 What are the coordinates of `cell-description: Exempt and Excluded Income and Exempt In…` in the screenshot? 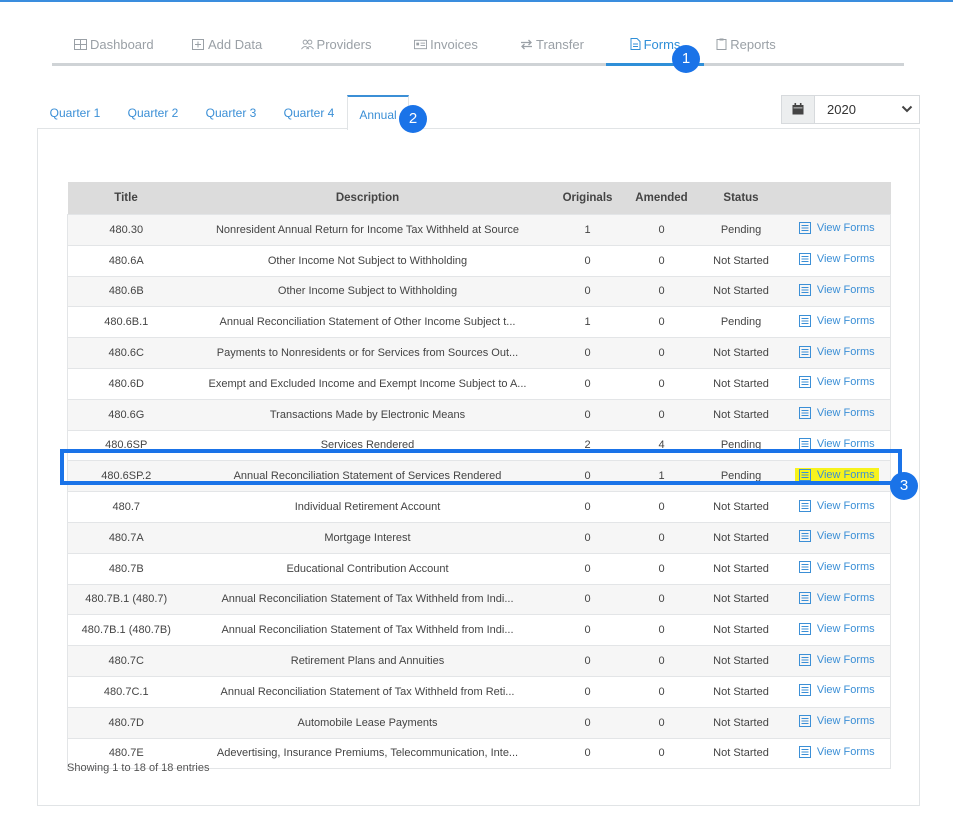 It's located at (367, 383).